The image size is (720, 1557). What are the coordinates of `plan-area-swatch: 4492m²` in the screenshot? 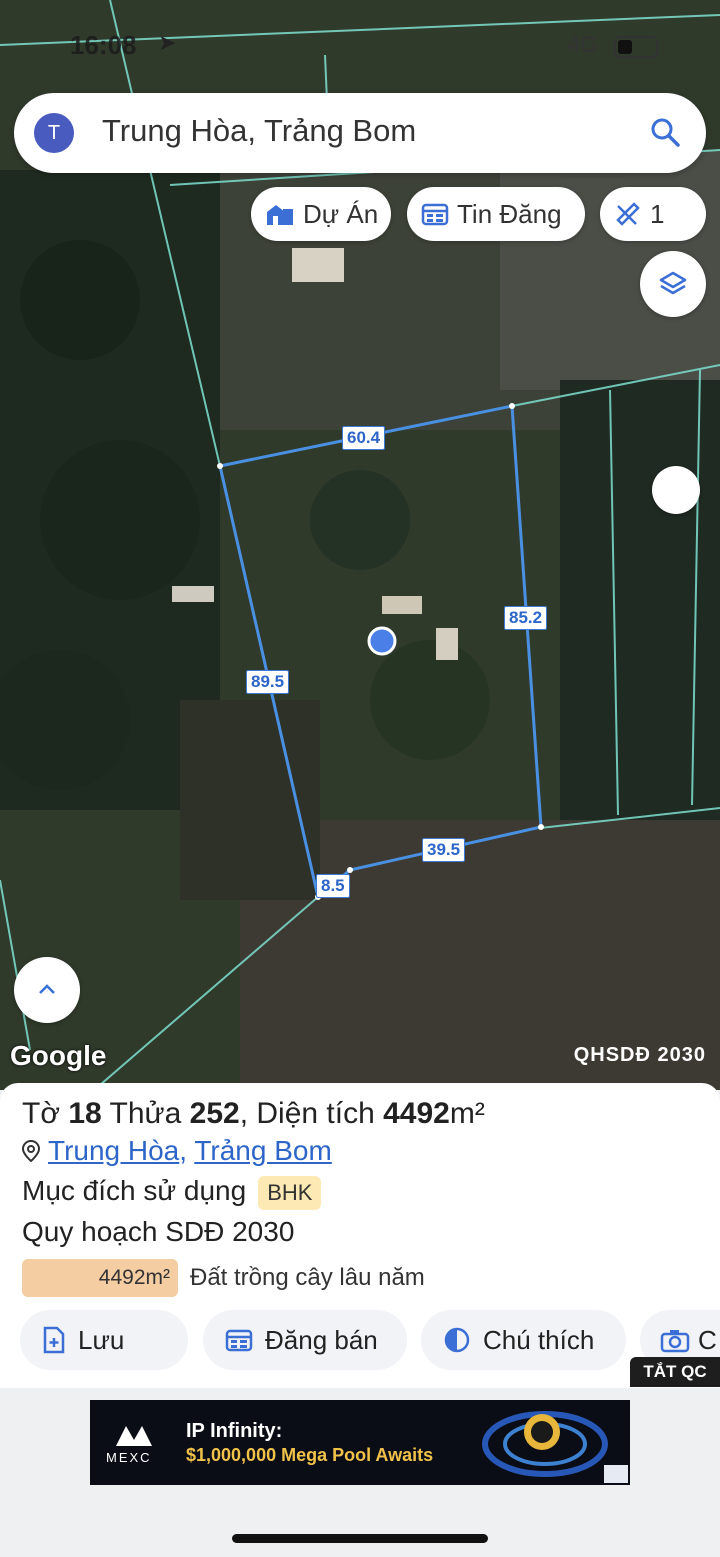 It's located at (100, 1278).